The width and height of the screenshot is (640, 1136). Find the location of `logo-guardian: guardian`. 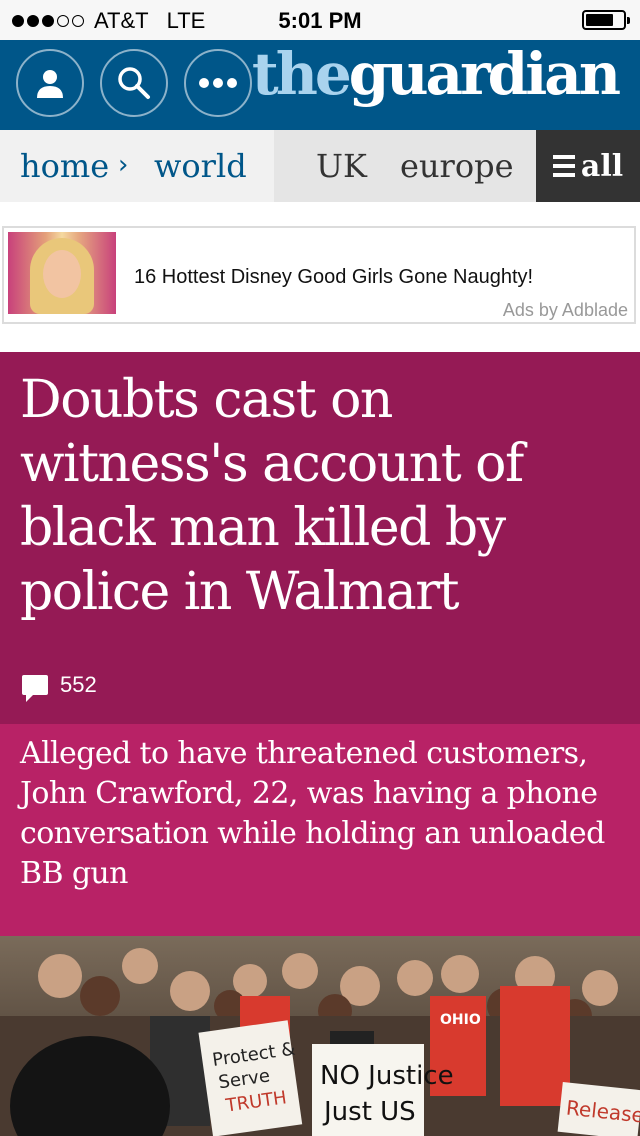

logo-guardian: guardian is located at coordinates (484, 74).